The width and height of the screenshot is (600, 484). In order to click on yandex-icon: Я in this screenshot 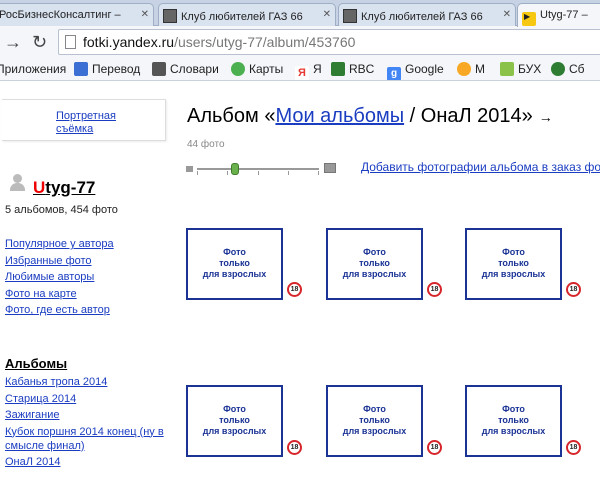, I will do `click(302, 73)`.